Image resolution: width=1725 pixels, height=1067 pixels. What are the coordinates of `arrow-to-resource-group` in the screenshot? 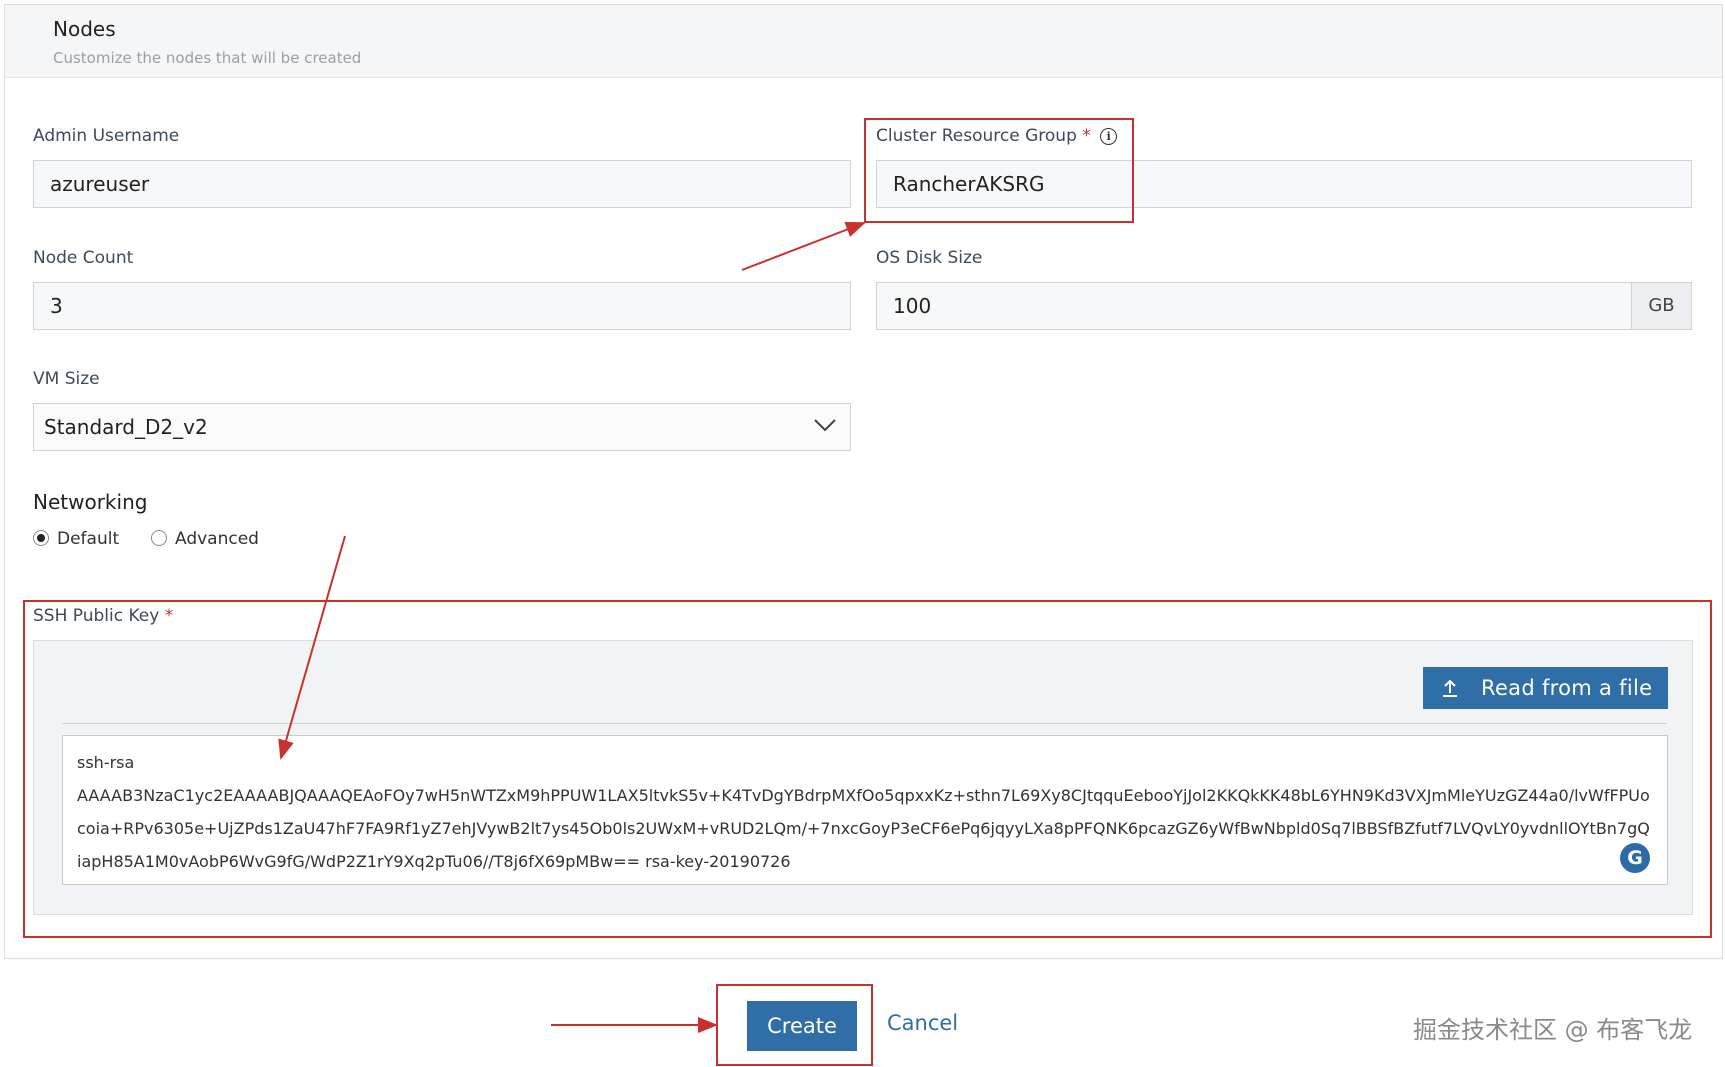 It's located at (803, 246).